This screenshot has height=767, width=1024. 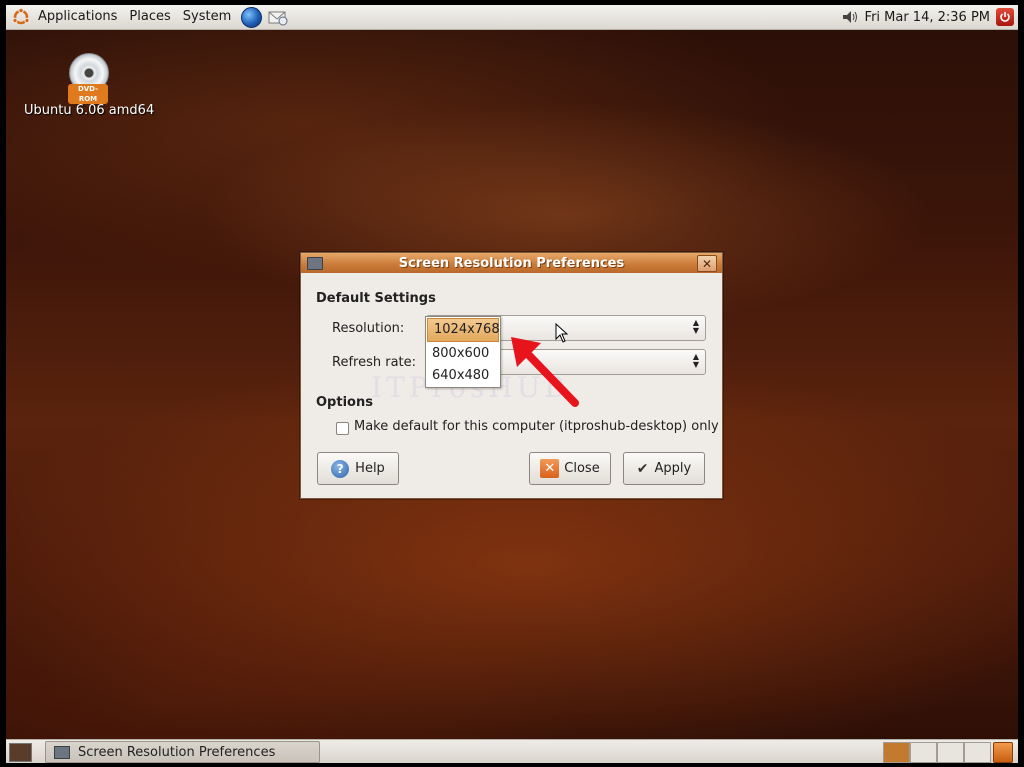 I want to click on window-close-button: ✕, so click(x=707, y=263).